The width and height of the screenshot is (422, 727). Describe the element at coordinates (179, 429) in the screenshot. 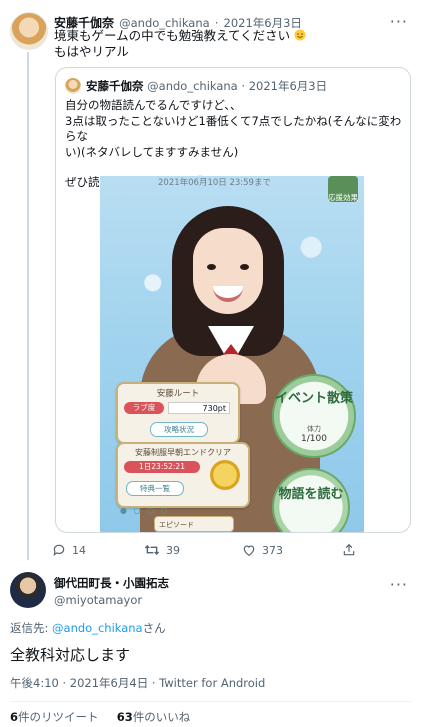

I see `strategy-status-button: 攻略状況` at that location.